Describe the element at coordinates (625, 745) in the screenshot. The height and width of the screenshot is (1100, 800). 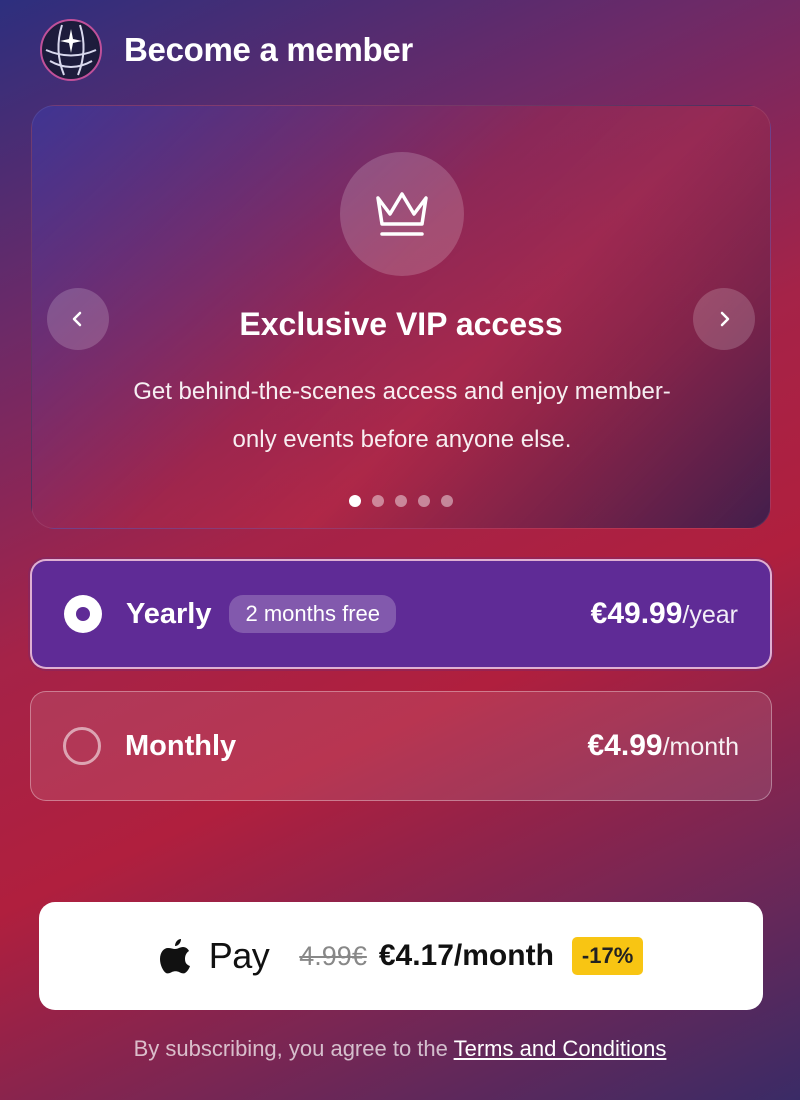
I see `plan-price-amount: €4.99` at that location.